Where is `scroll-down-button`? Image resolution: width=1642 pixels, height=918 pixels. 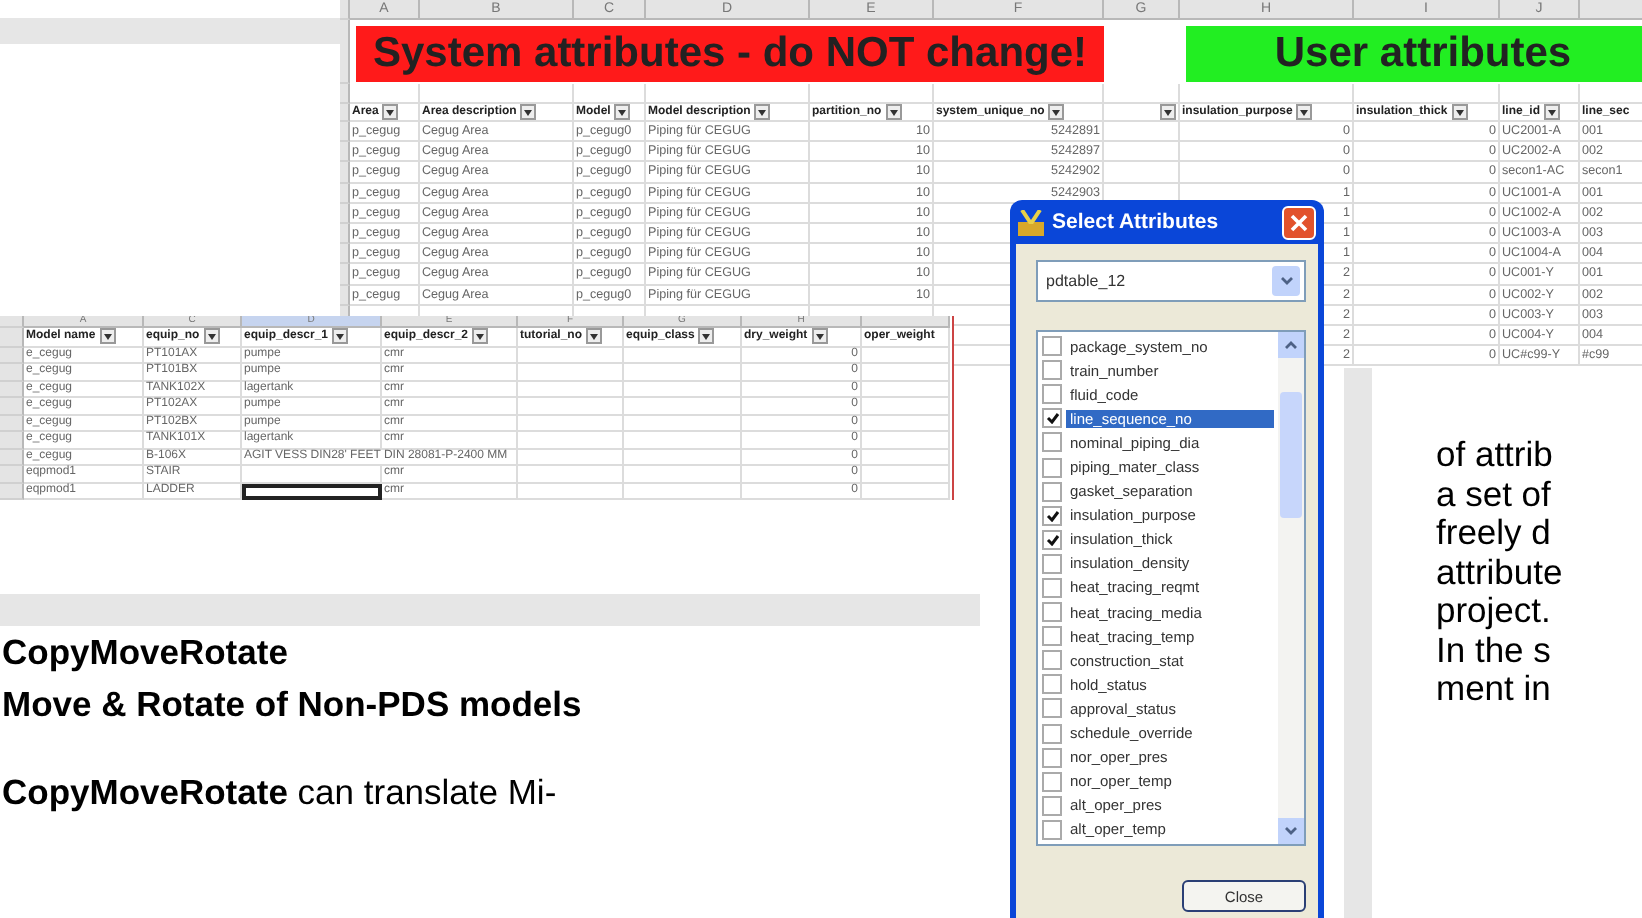
scroll-down-button is located at coordinates (1291, 831).